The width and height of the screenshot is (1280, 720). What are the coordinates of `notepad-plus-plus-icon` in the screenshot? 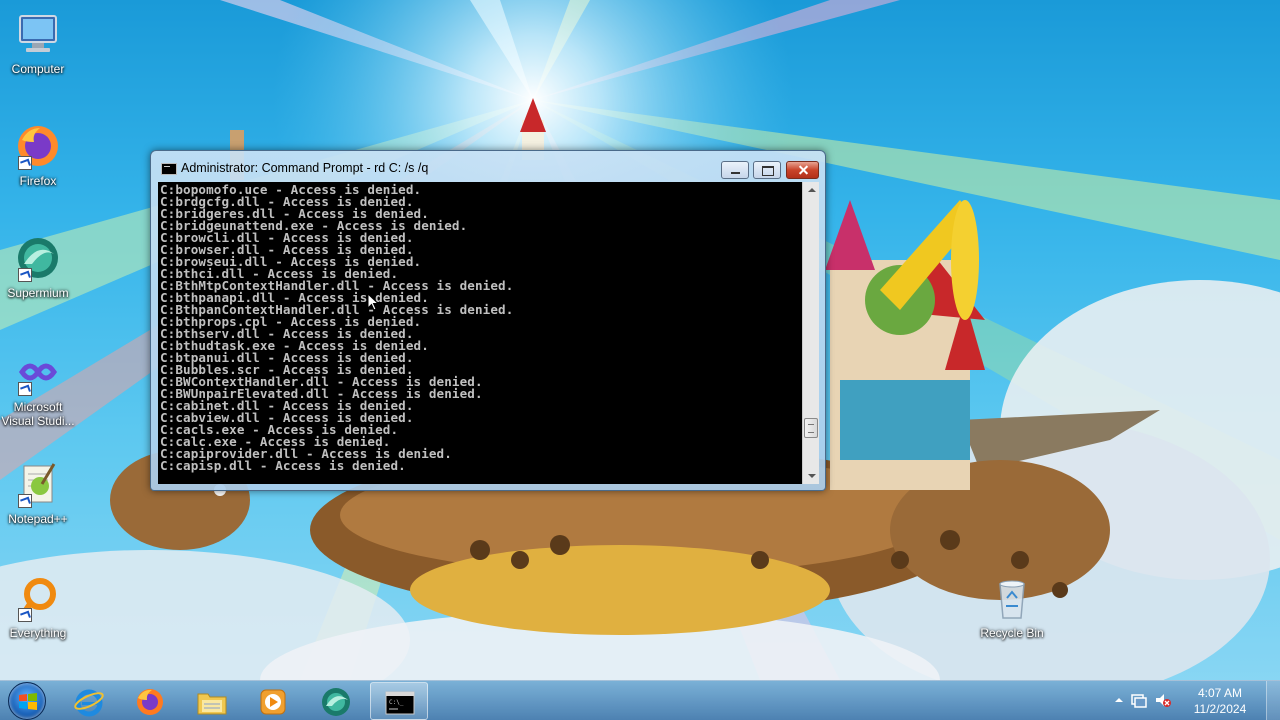 It's located at (38, 484).